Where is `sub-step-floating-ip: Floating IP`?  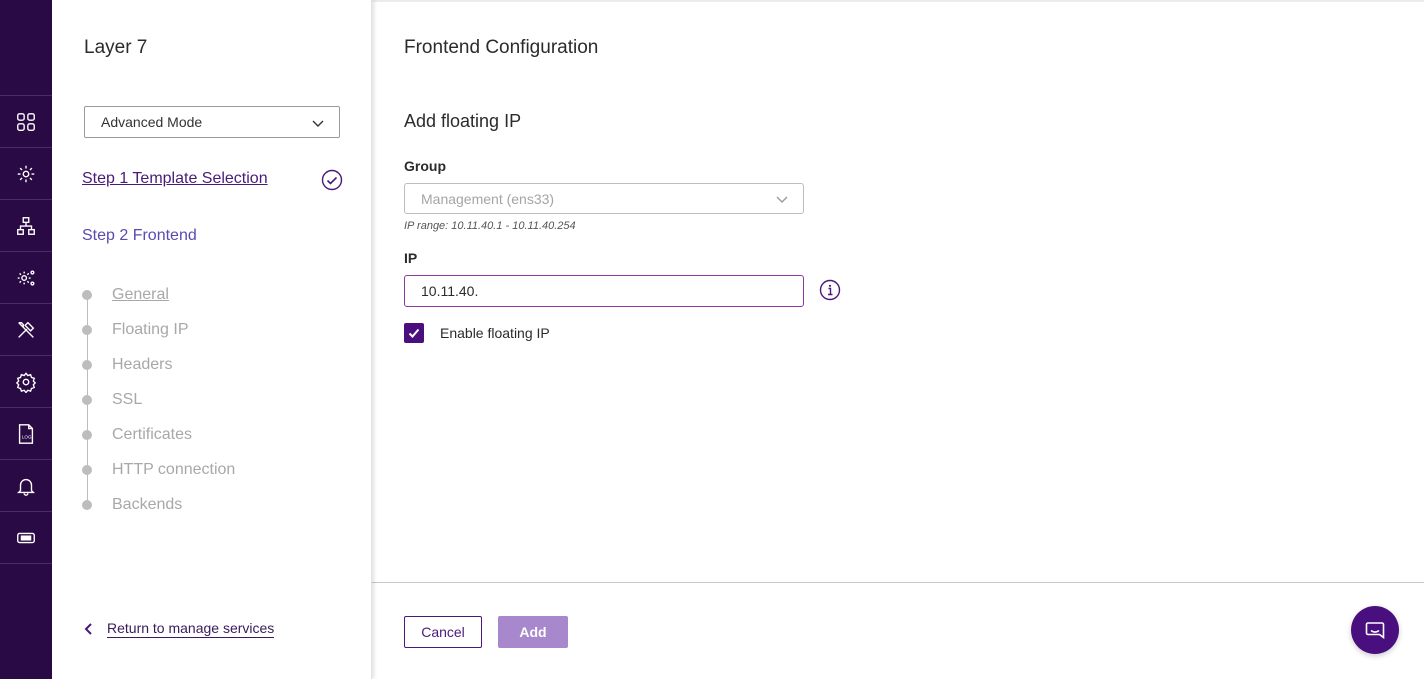
sub-step-floating-ip: Floating IP is located at coordinates (135, 330).